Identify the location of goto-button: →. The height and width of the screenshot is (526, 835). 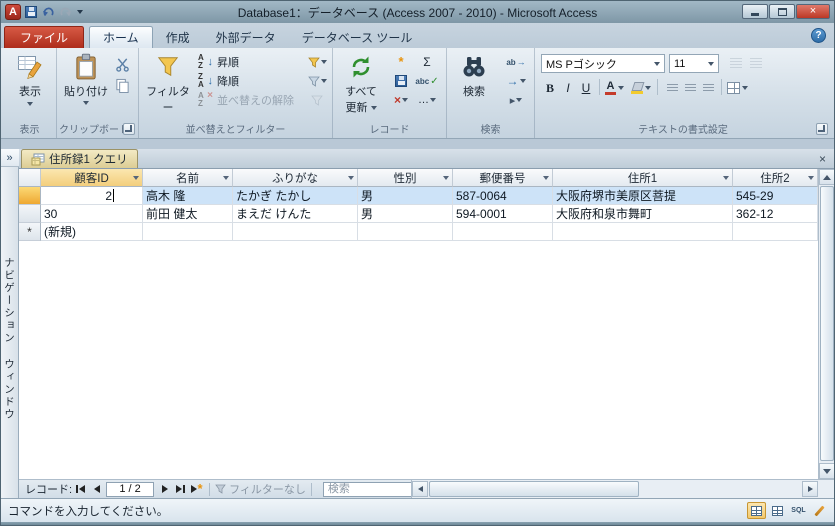
(516, 81).